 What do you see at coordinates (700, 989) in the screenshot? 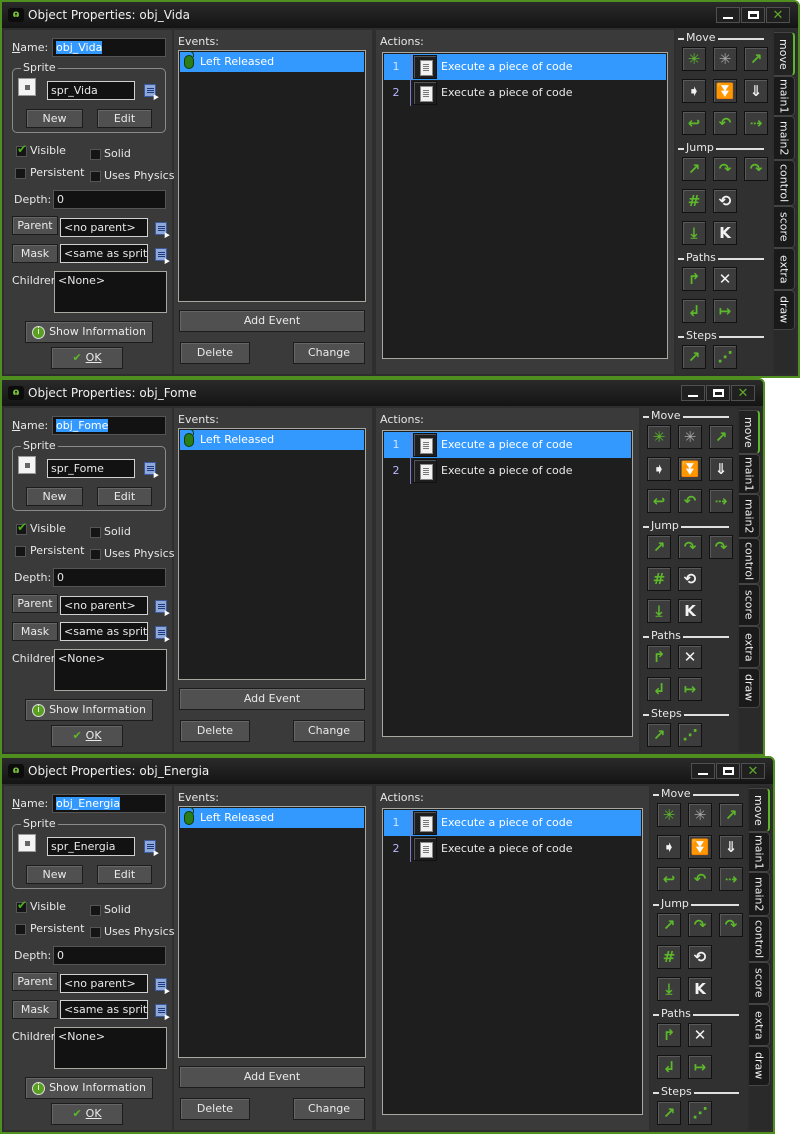
I see `bounce-button: K` at bounding box center [700, 989].